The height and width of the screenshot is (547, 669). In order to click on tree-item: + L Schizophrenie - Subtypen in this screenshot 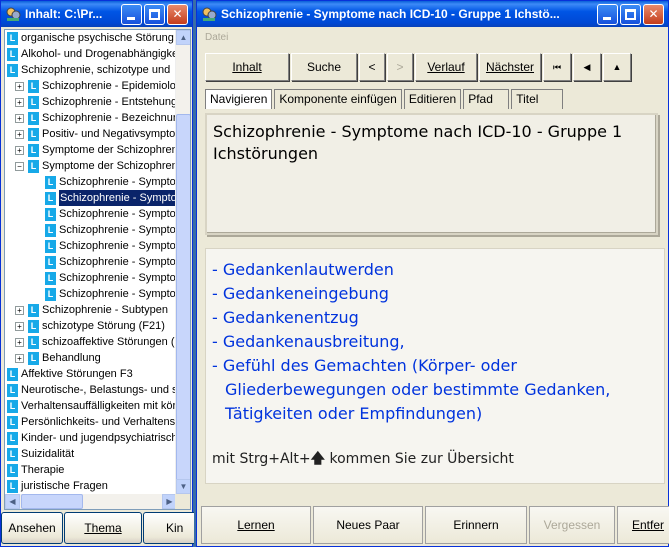, I will do `click(91, 310)`.